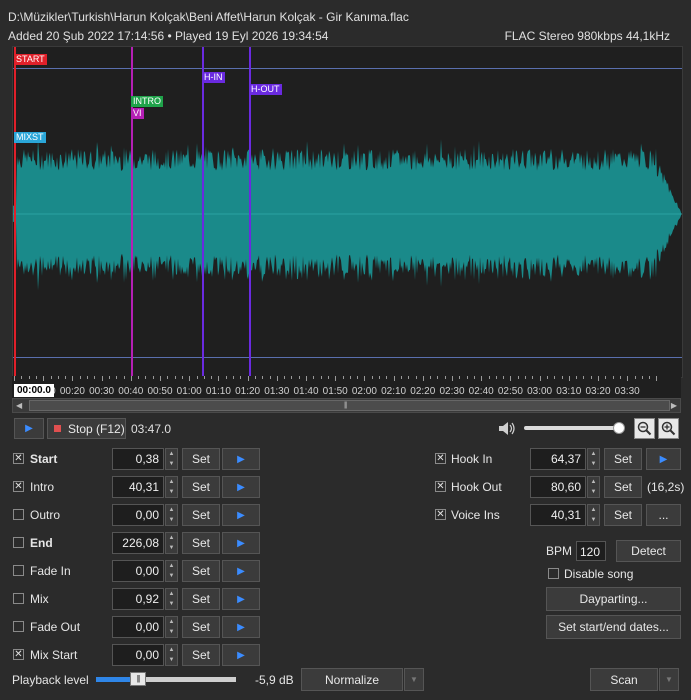 The height and width of the screenshot is (700, 691). Describe the element at coordinates (663, 459) in the screenshot. I see `hook-in-play-button: ▶` at that location.